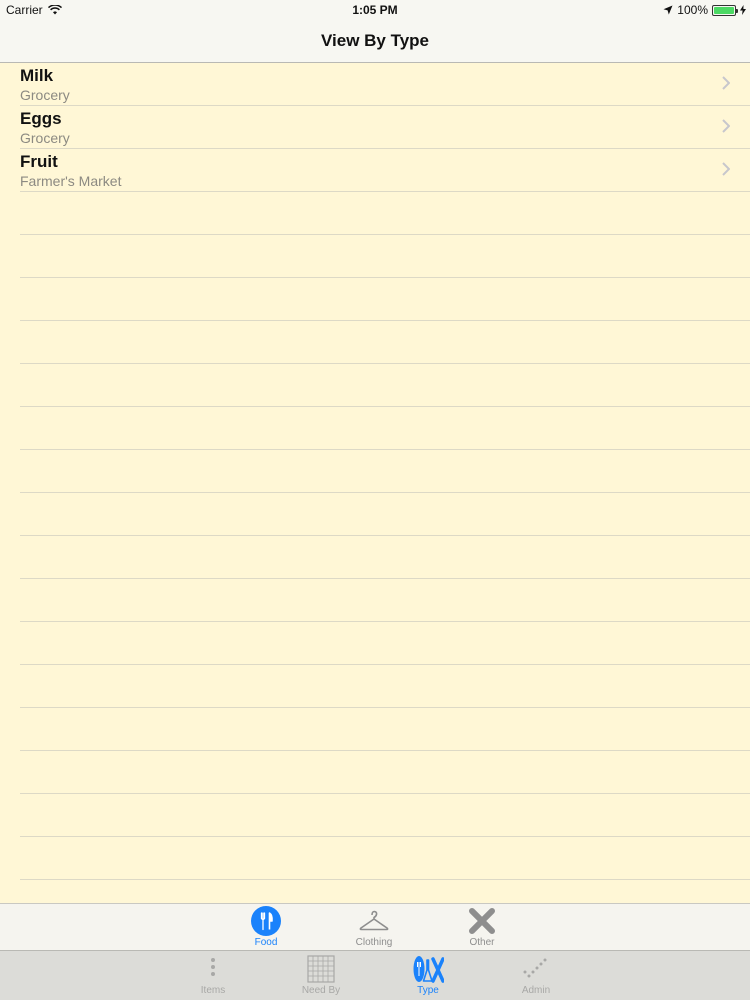  What do you see at coordinates (41, 118) in the screenshot?
I see `list-item-title: Eggs` at bounding box center [41, 118].